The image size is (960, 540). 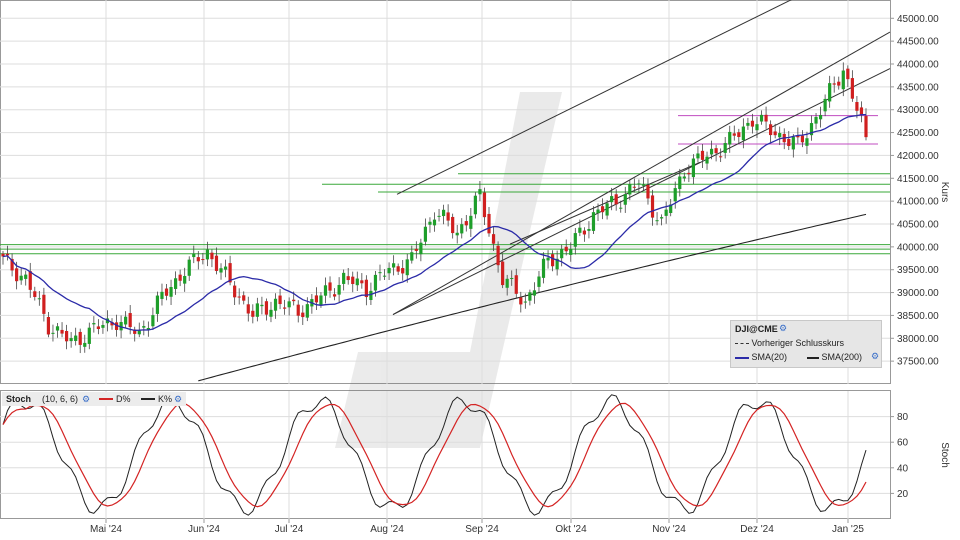 I want to click on stoch-params: (10, 6, 6), so click(x=60, y=399).